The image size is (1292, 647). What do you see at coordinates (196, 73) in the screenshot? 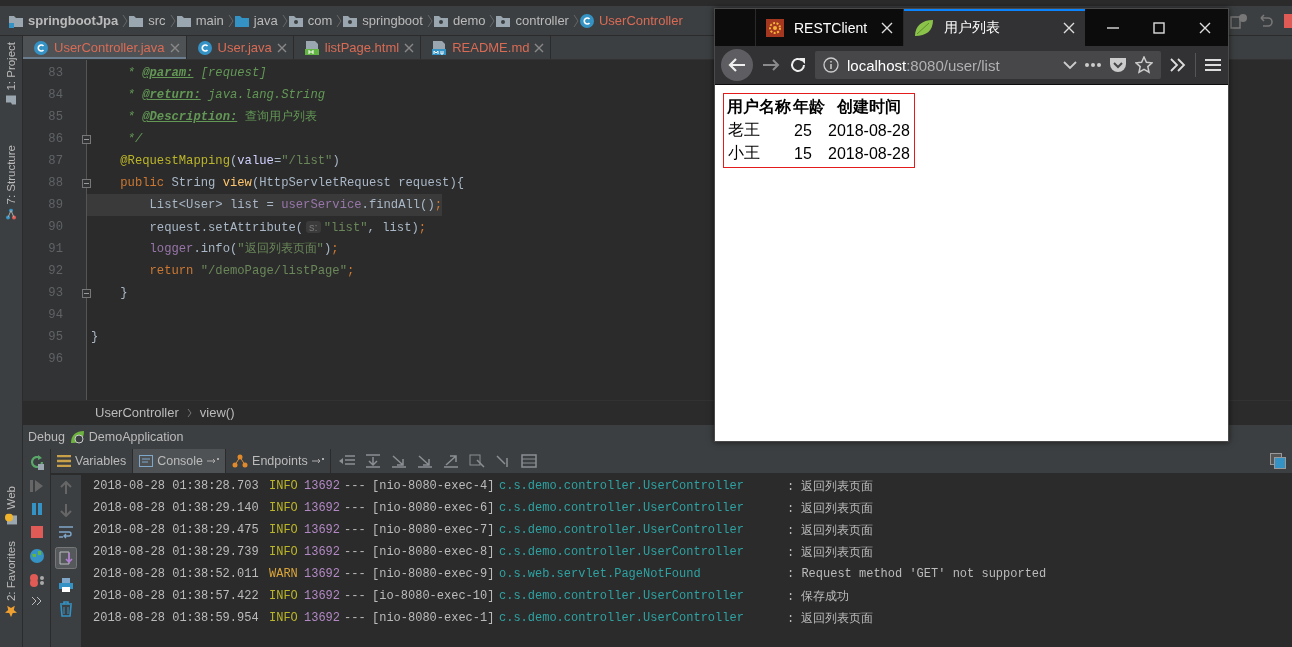
I see `code-line: * @param: [request]` at bounding box center [196, 73].